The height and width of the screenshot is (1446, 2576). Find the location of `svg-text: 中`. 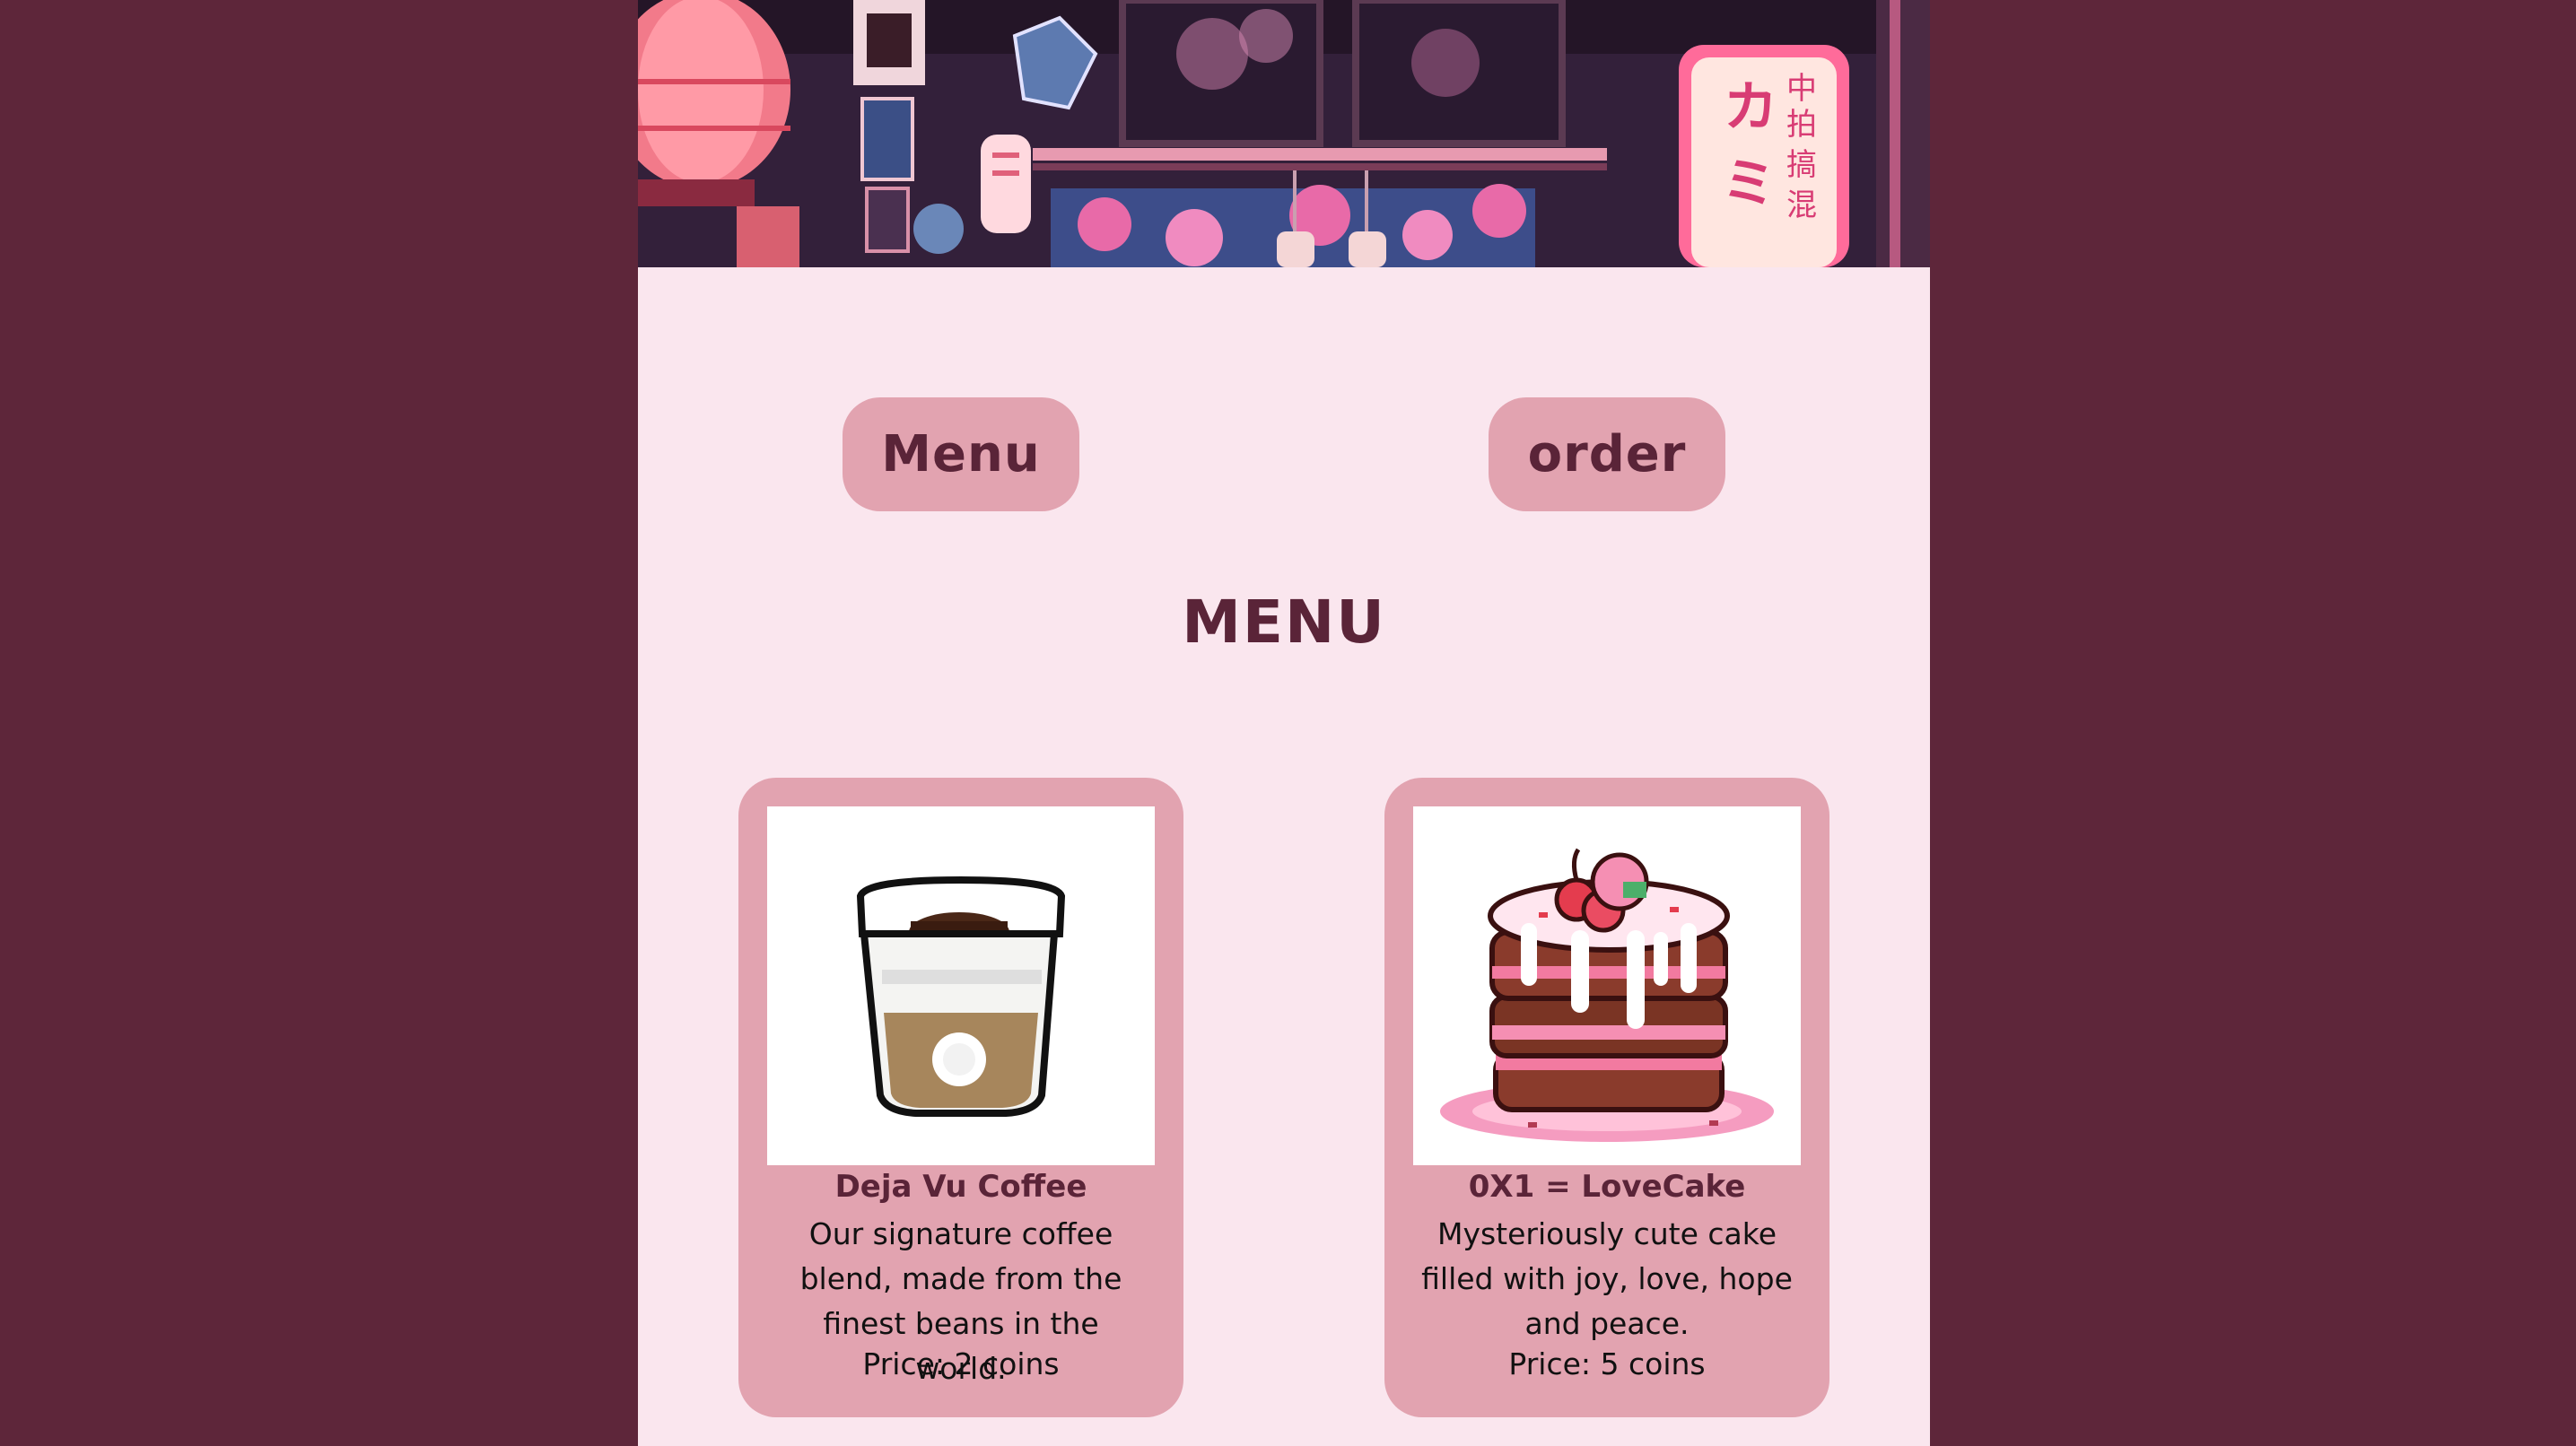

svg-text: 中 is located at coordinates (1802, 89).